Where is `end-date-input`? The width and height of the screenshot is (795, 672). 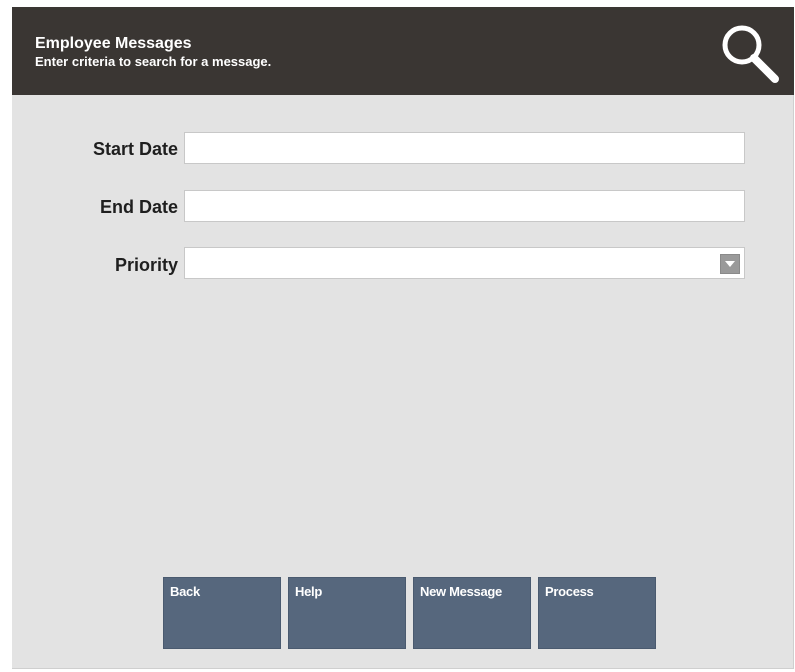 end-date-input is located at coordinates (464, 206).